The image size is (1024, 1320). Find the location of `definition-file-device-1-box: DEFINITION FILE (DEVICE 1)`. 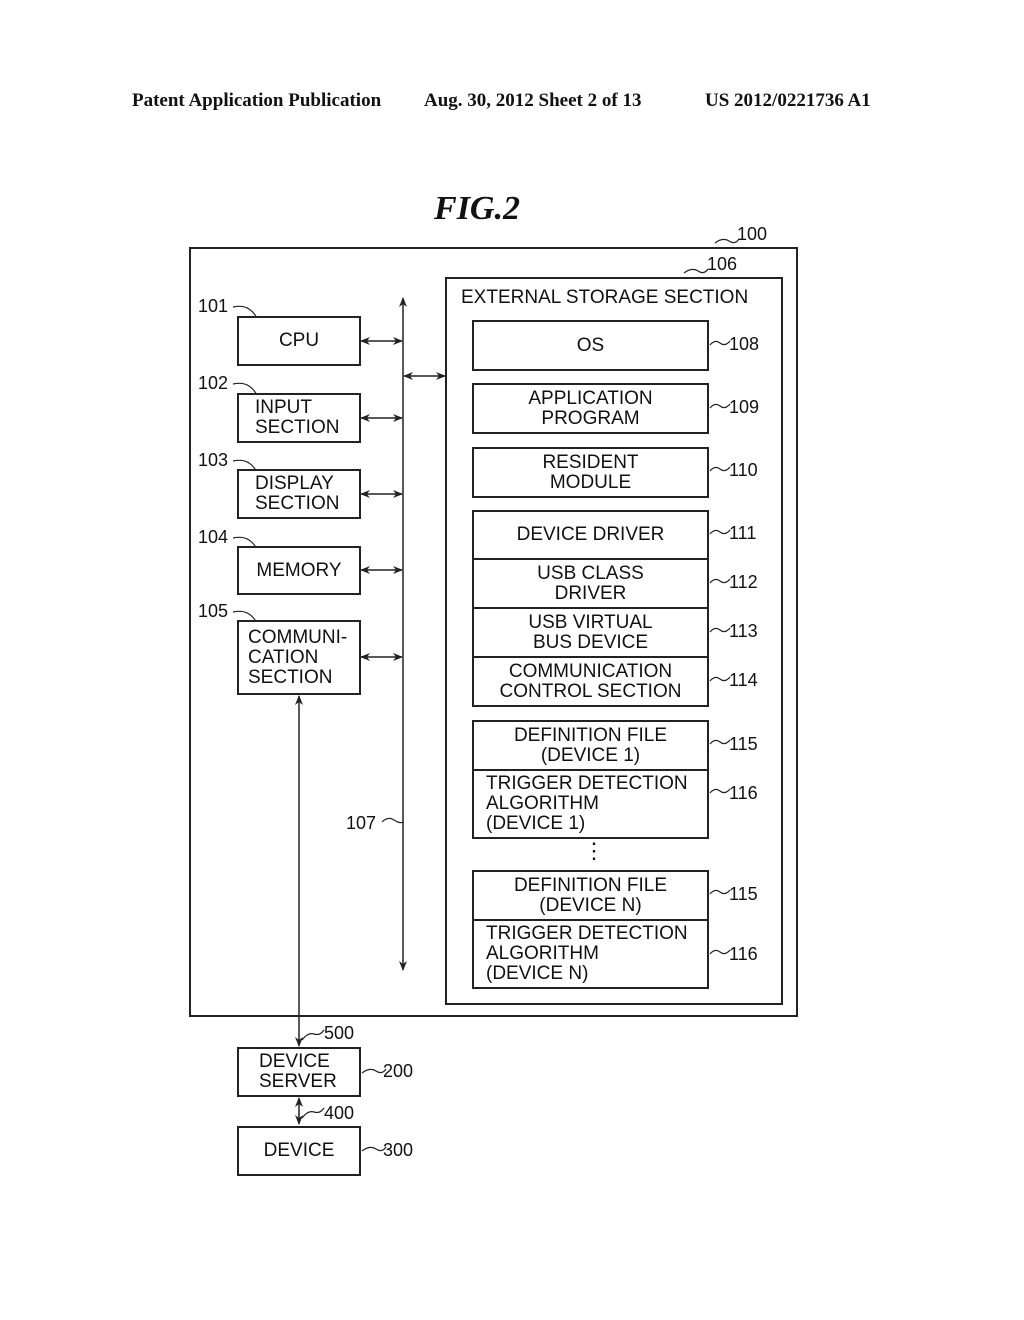

definition-file-device-1-box: DEFINITION FILE (DEVICE 1) is located at coordinates (590, 745).